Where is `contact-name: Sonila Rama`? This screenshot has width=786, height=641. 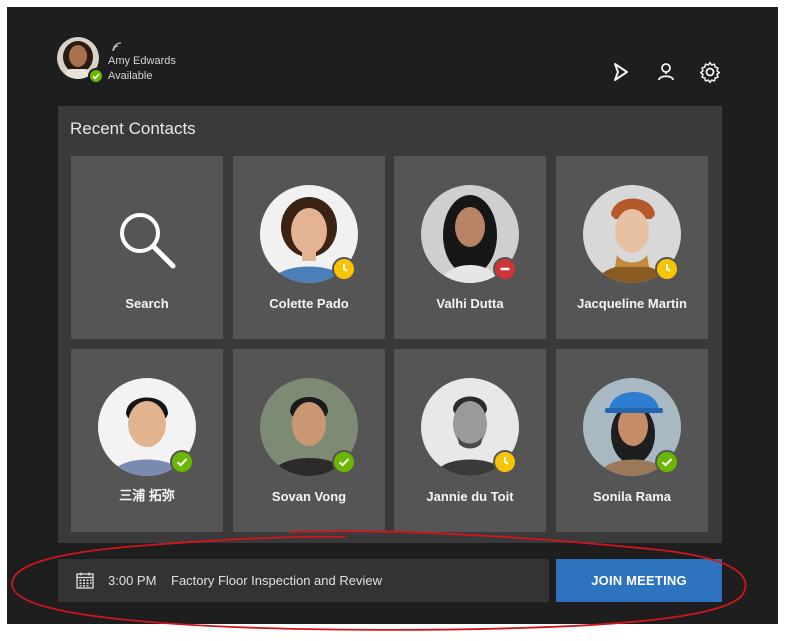
contact-name: Sonila Rama is located at coordinates (632, 496).